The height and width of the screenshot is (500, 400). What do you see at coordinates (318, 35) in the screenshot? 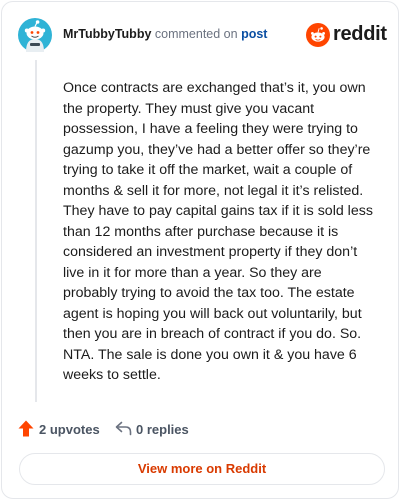
I see `reddit-logo-icon` at bounding box center [318, 35].